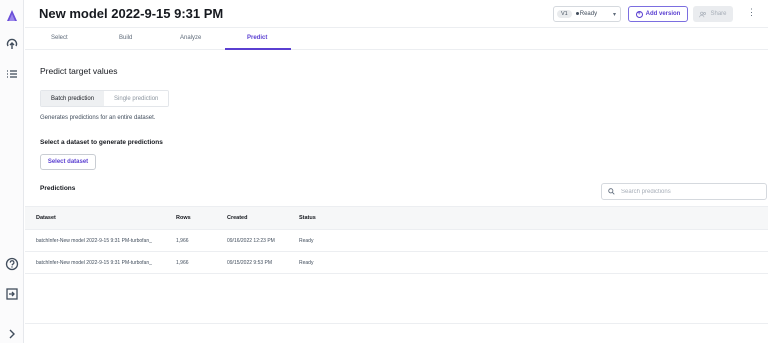  I want to click on cell-created: 09/15/2022 9:53 PM, so click(250, 262).